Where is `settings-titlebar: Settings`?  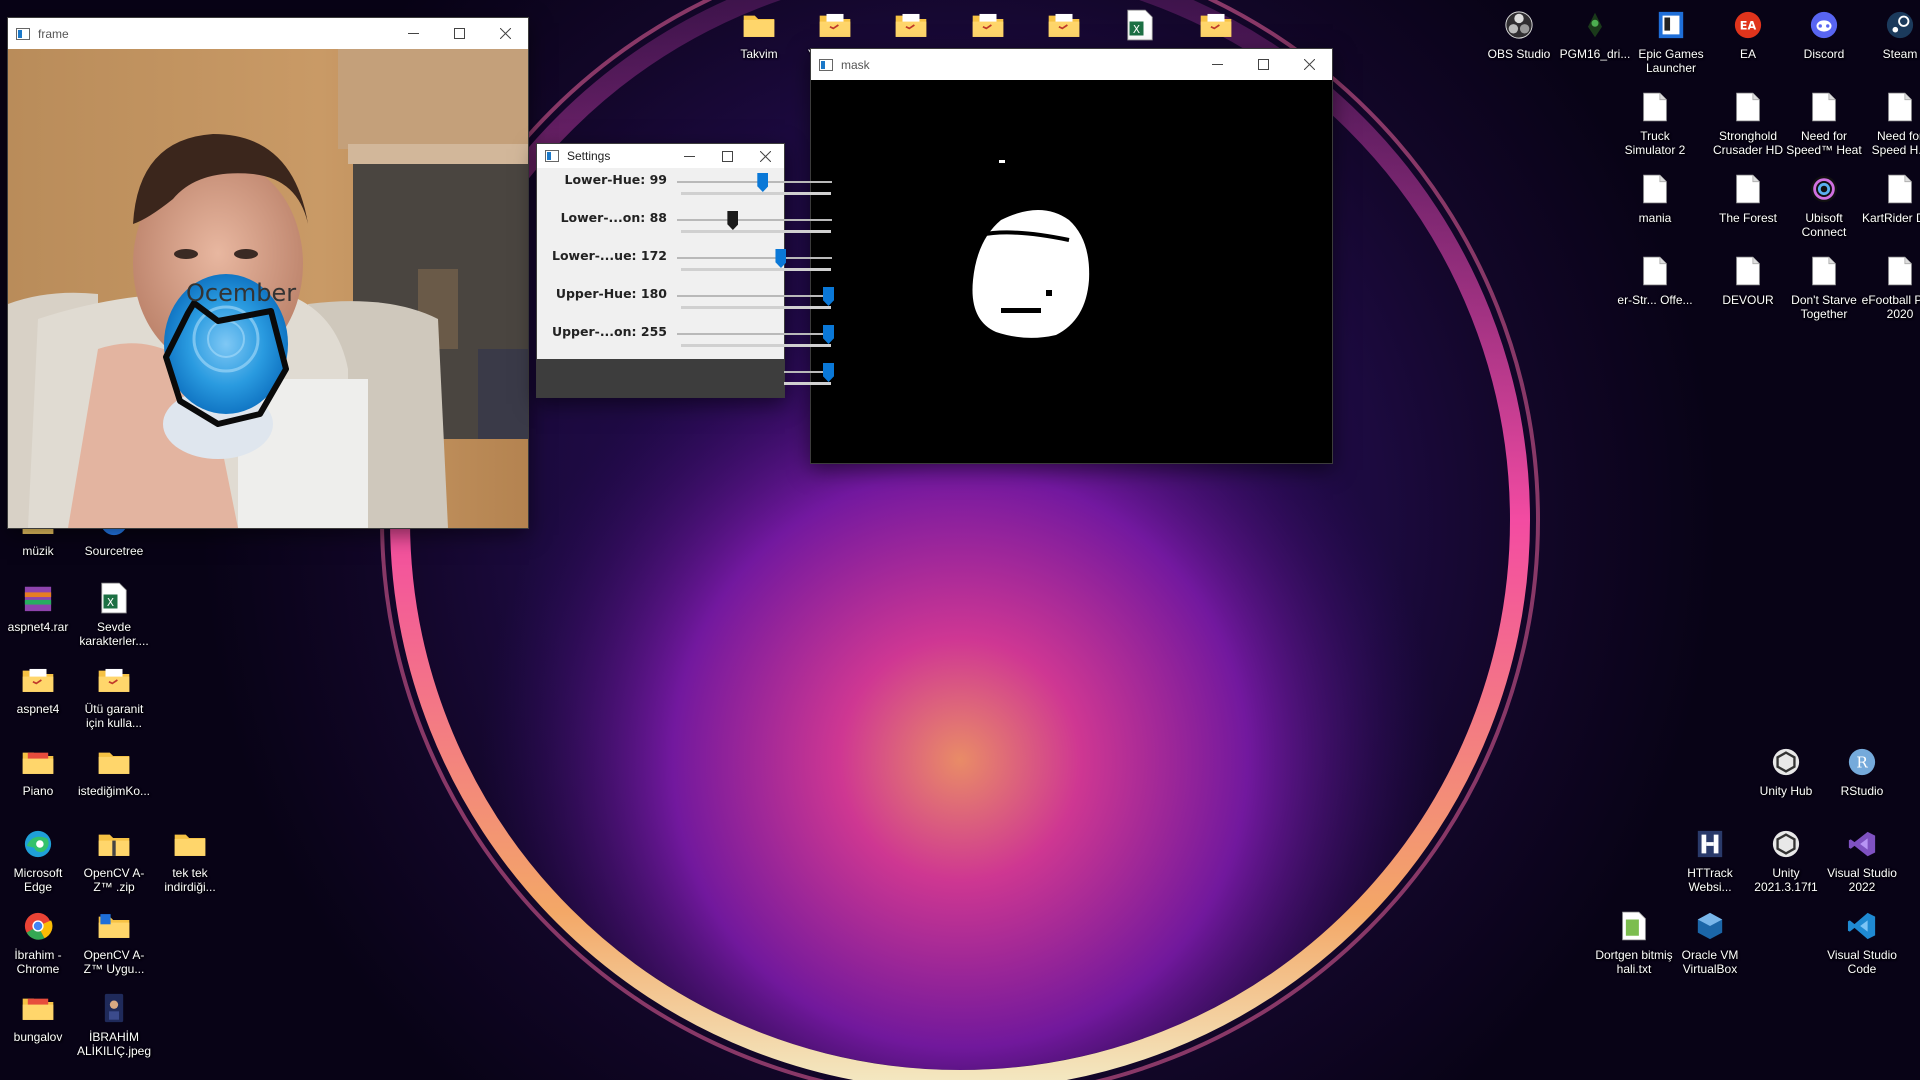 settings-titlebar: Settings is located at coordinates (660, 156).